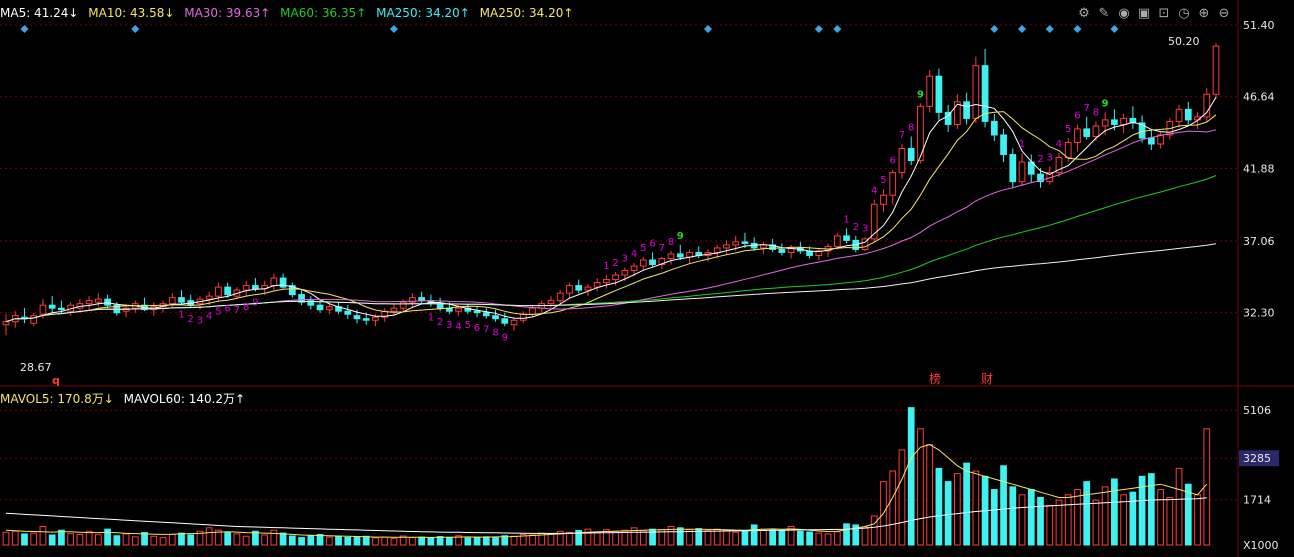  I want to click on volume-tick-label: X1000, so click(1261, 545).